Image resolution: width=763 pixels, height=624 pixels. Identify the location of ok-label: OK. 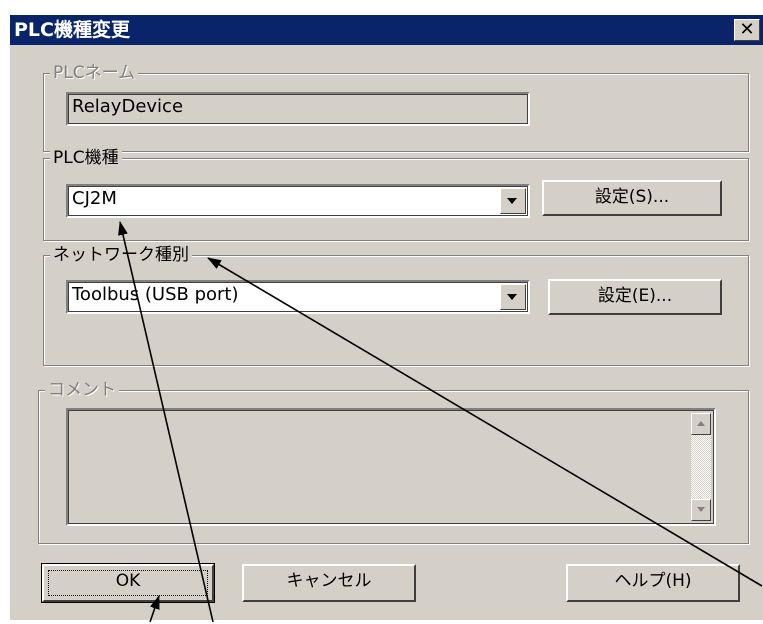
(128, 581).